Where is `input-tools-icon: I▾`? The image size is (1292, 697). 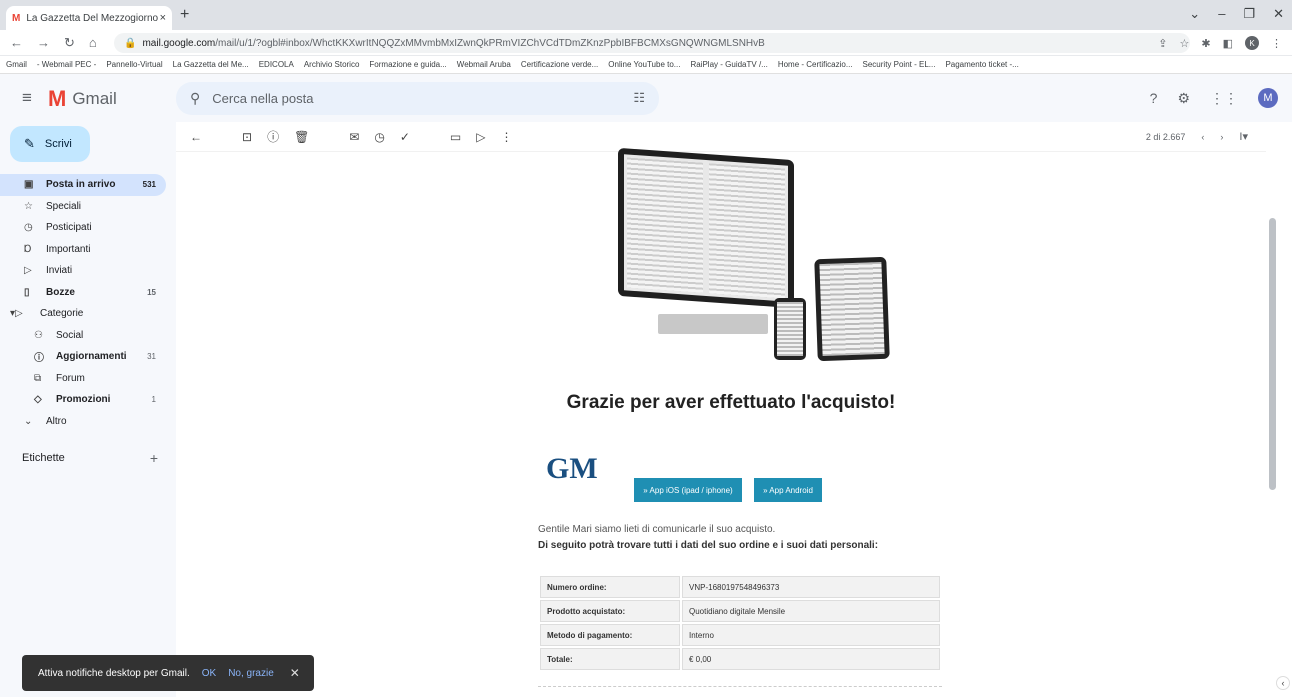 input-tools-icon: I▾ is located at coordinates (1243, 136).